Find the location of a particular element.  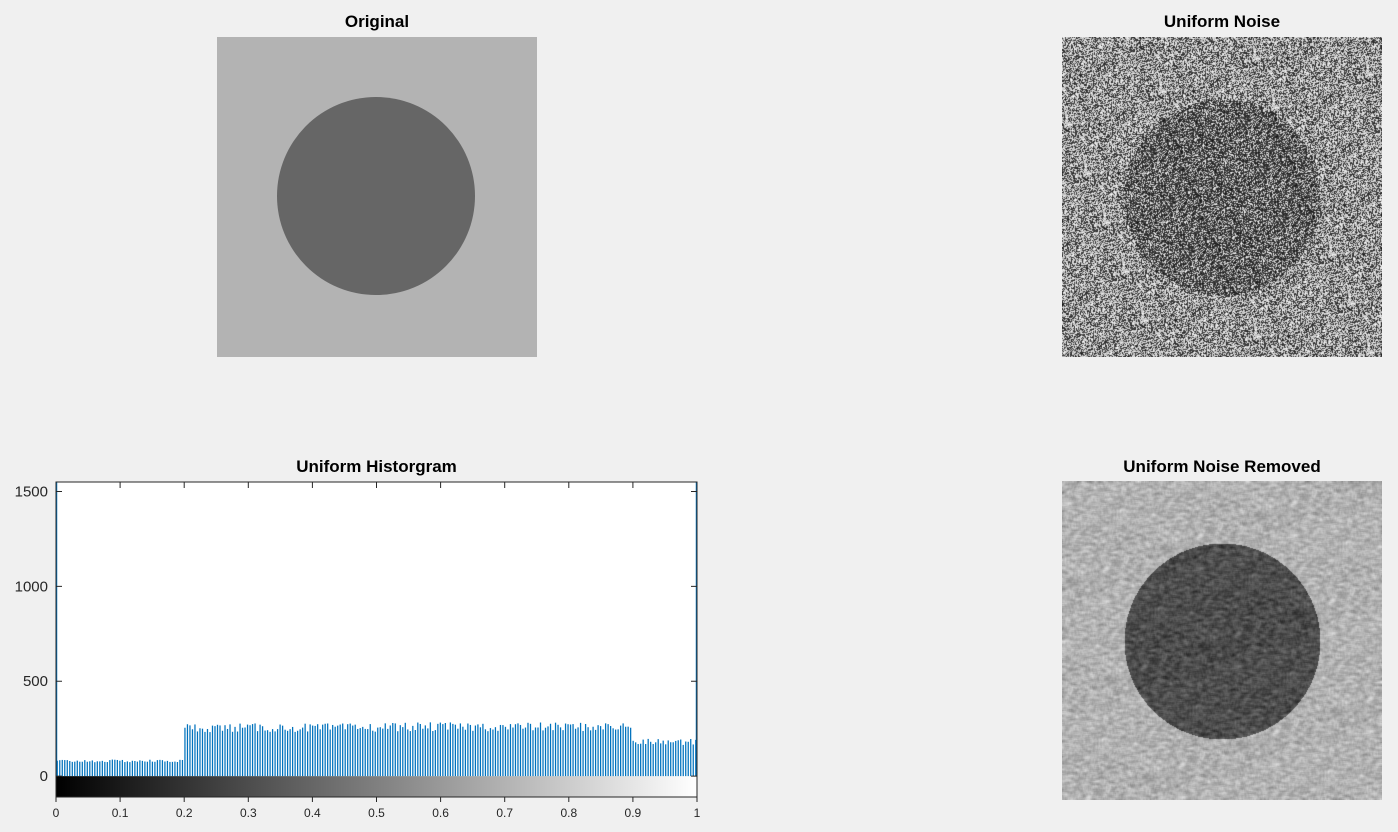

x-tick-label: 0.1 is located at coordinates (120, 813).